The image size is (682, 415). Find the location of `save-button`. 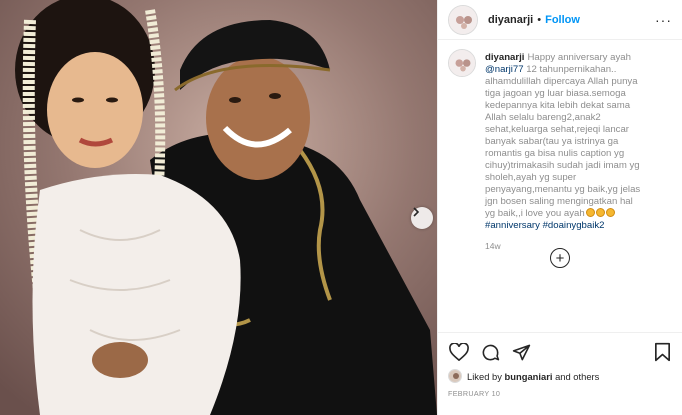

save-button is located at coordinates (662, 352).